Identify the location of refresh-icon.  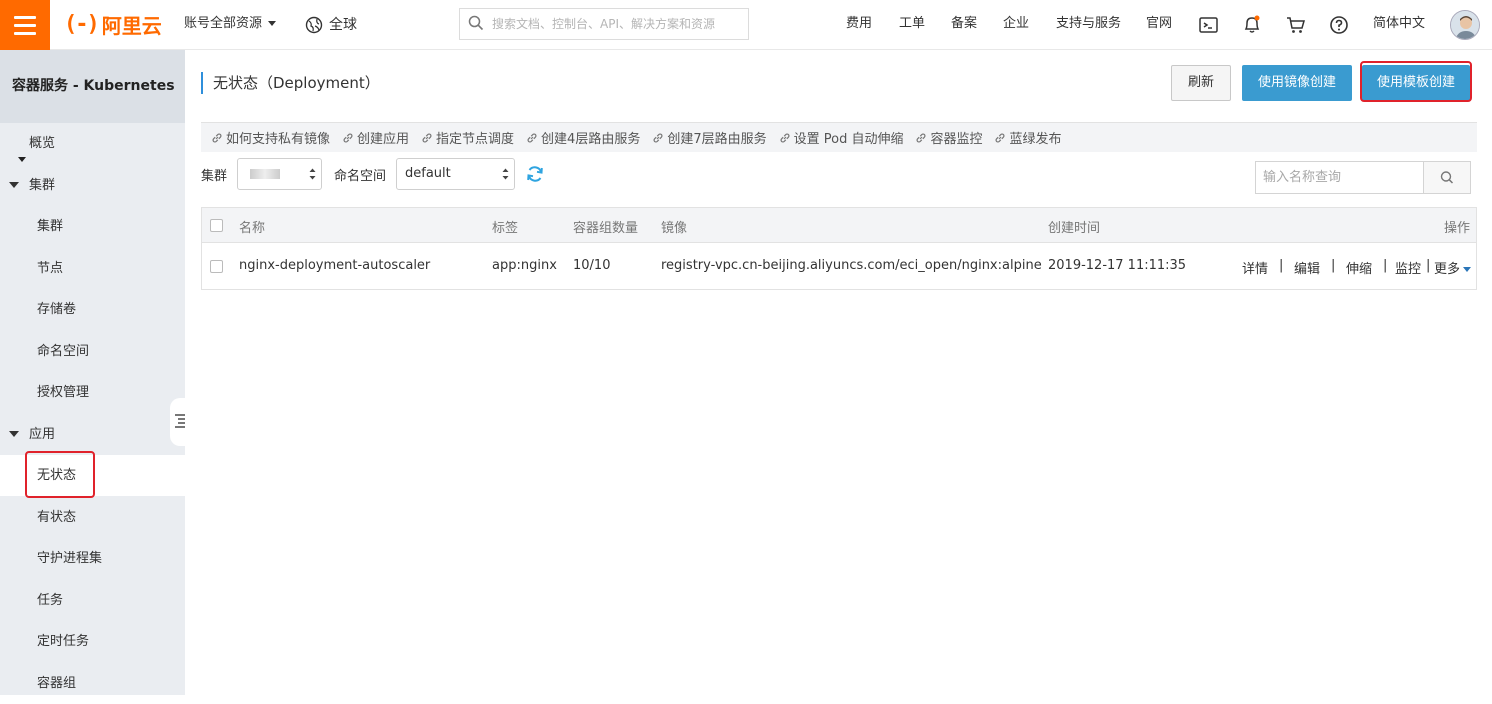
(535, 174).